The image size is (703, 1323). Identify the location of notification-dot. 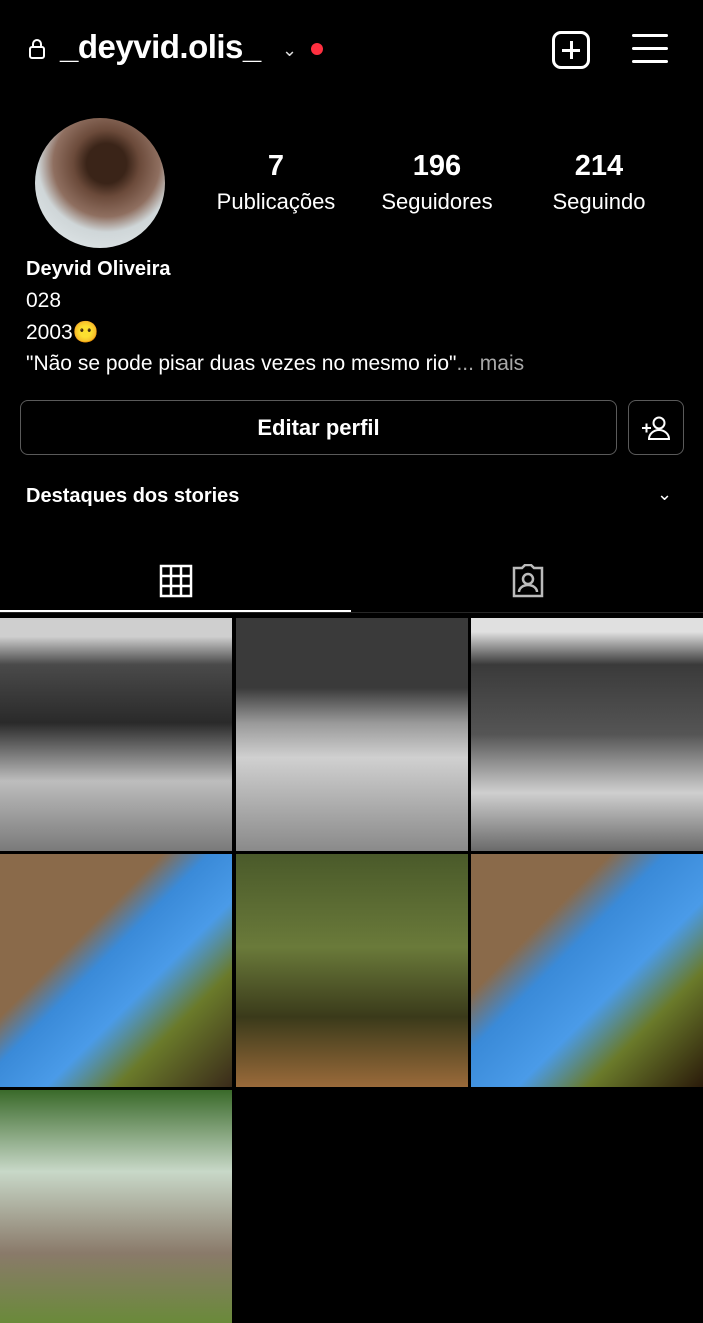
(317, 49).